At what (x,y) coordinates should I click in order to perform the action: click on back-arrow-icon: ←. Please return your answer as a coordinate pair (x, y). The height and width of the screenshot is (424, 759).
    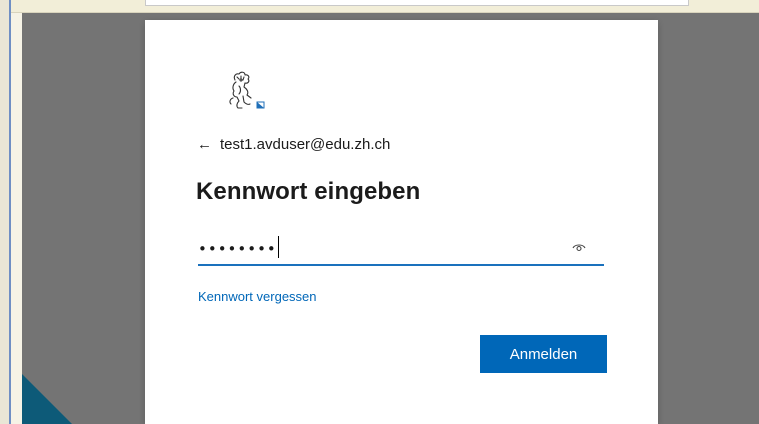
    Looking at the image, I should click on (204, 144).